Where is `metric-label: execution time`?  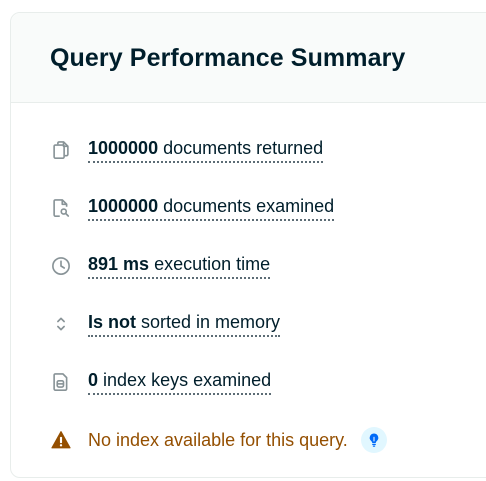 metric-label: execution time is located at coordinates (212, 264).